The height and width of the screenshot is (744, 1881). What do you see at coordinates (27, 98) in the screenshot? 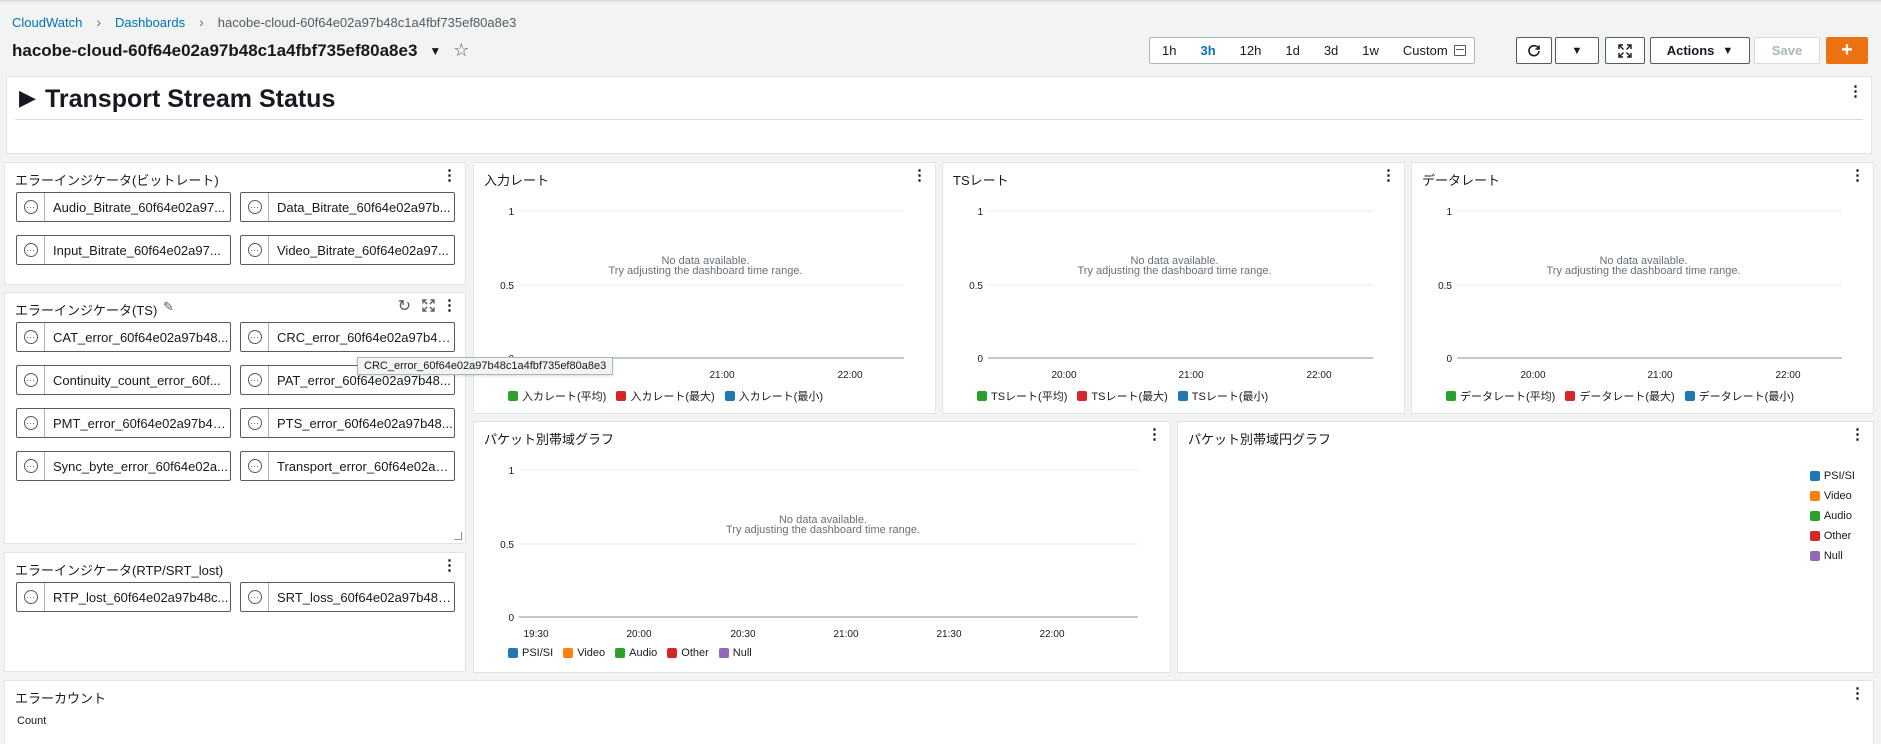
I see `collapse-caret-icon: ▶` at bounding box center [27, 98].